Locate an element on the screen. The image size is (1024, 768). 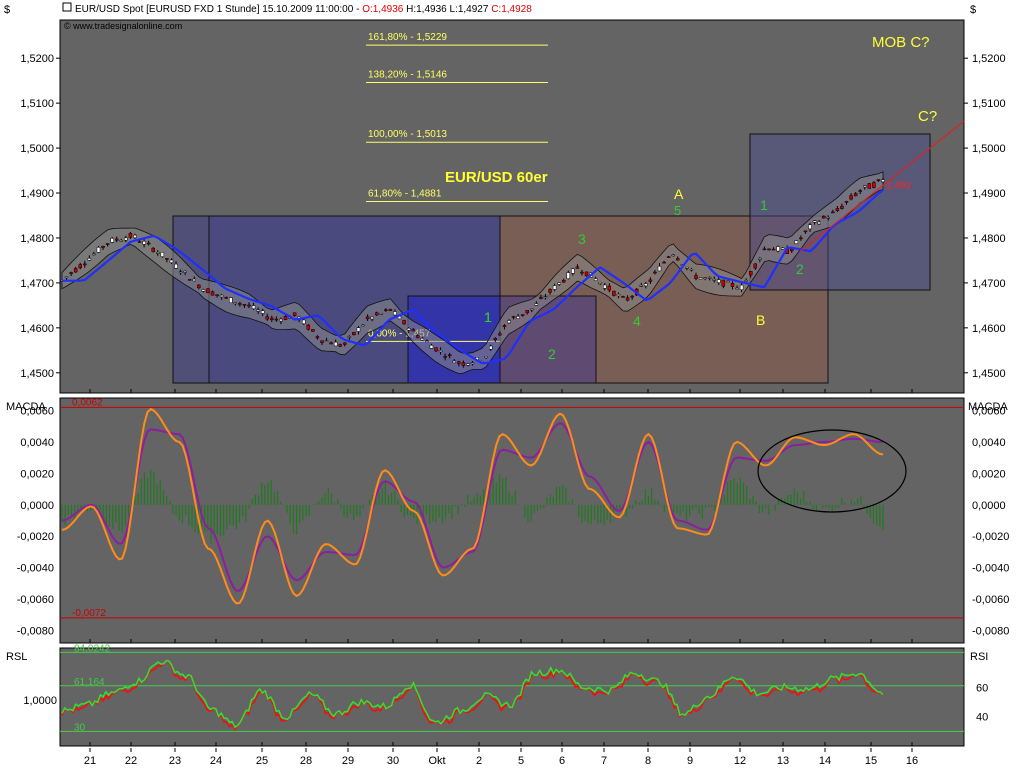
wave-label: 5 is located at coordinates (677, 210).